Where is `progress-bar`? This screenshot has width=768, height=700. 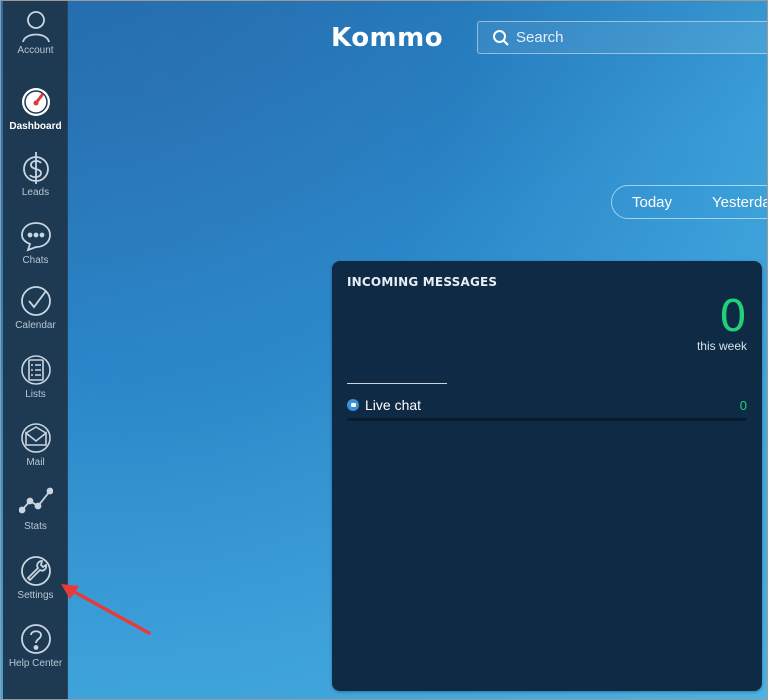 progress-bar is located at coordinates (547, 419).